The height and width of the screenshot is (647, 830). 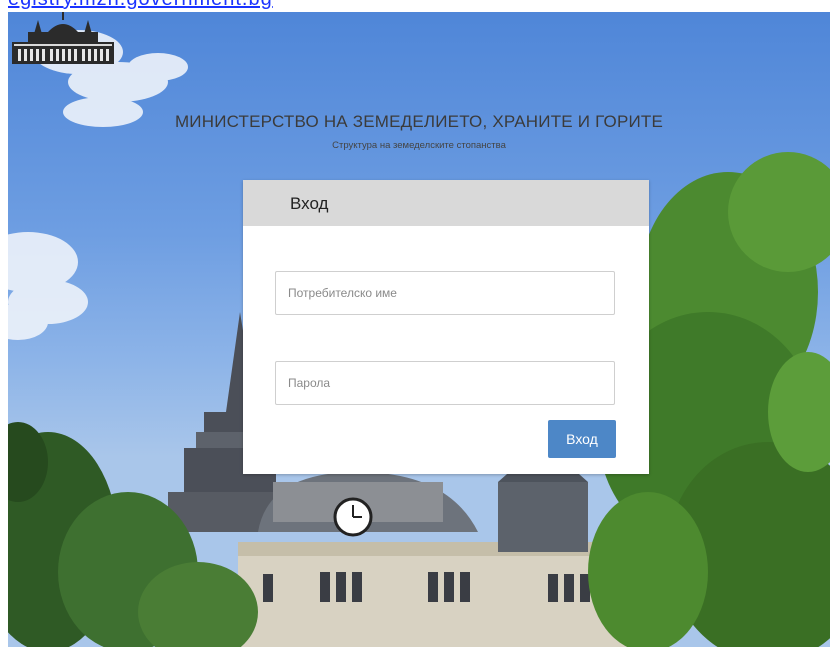 I want to click on username-input, so click(x=445, y=293).